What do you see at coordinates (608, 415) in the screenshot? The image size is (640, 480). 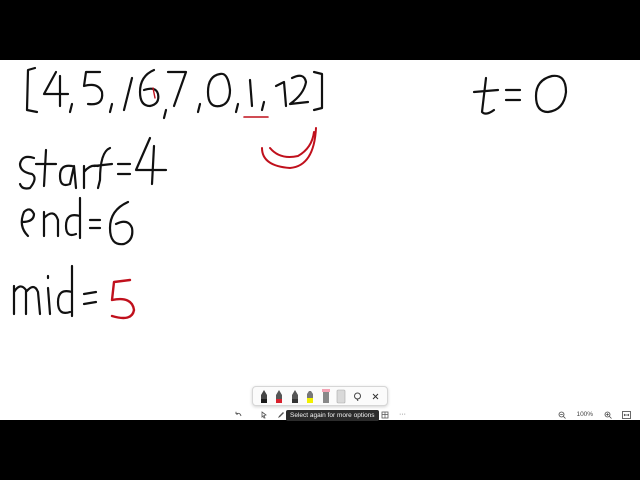 I see `zoom-in-icon` at bounding box center [608, 415].